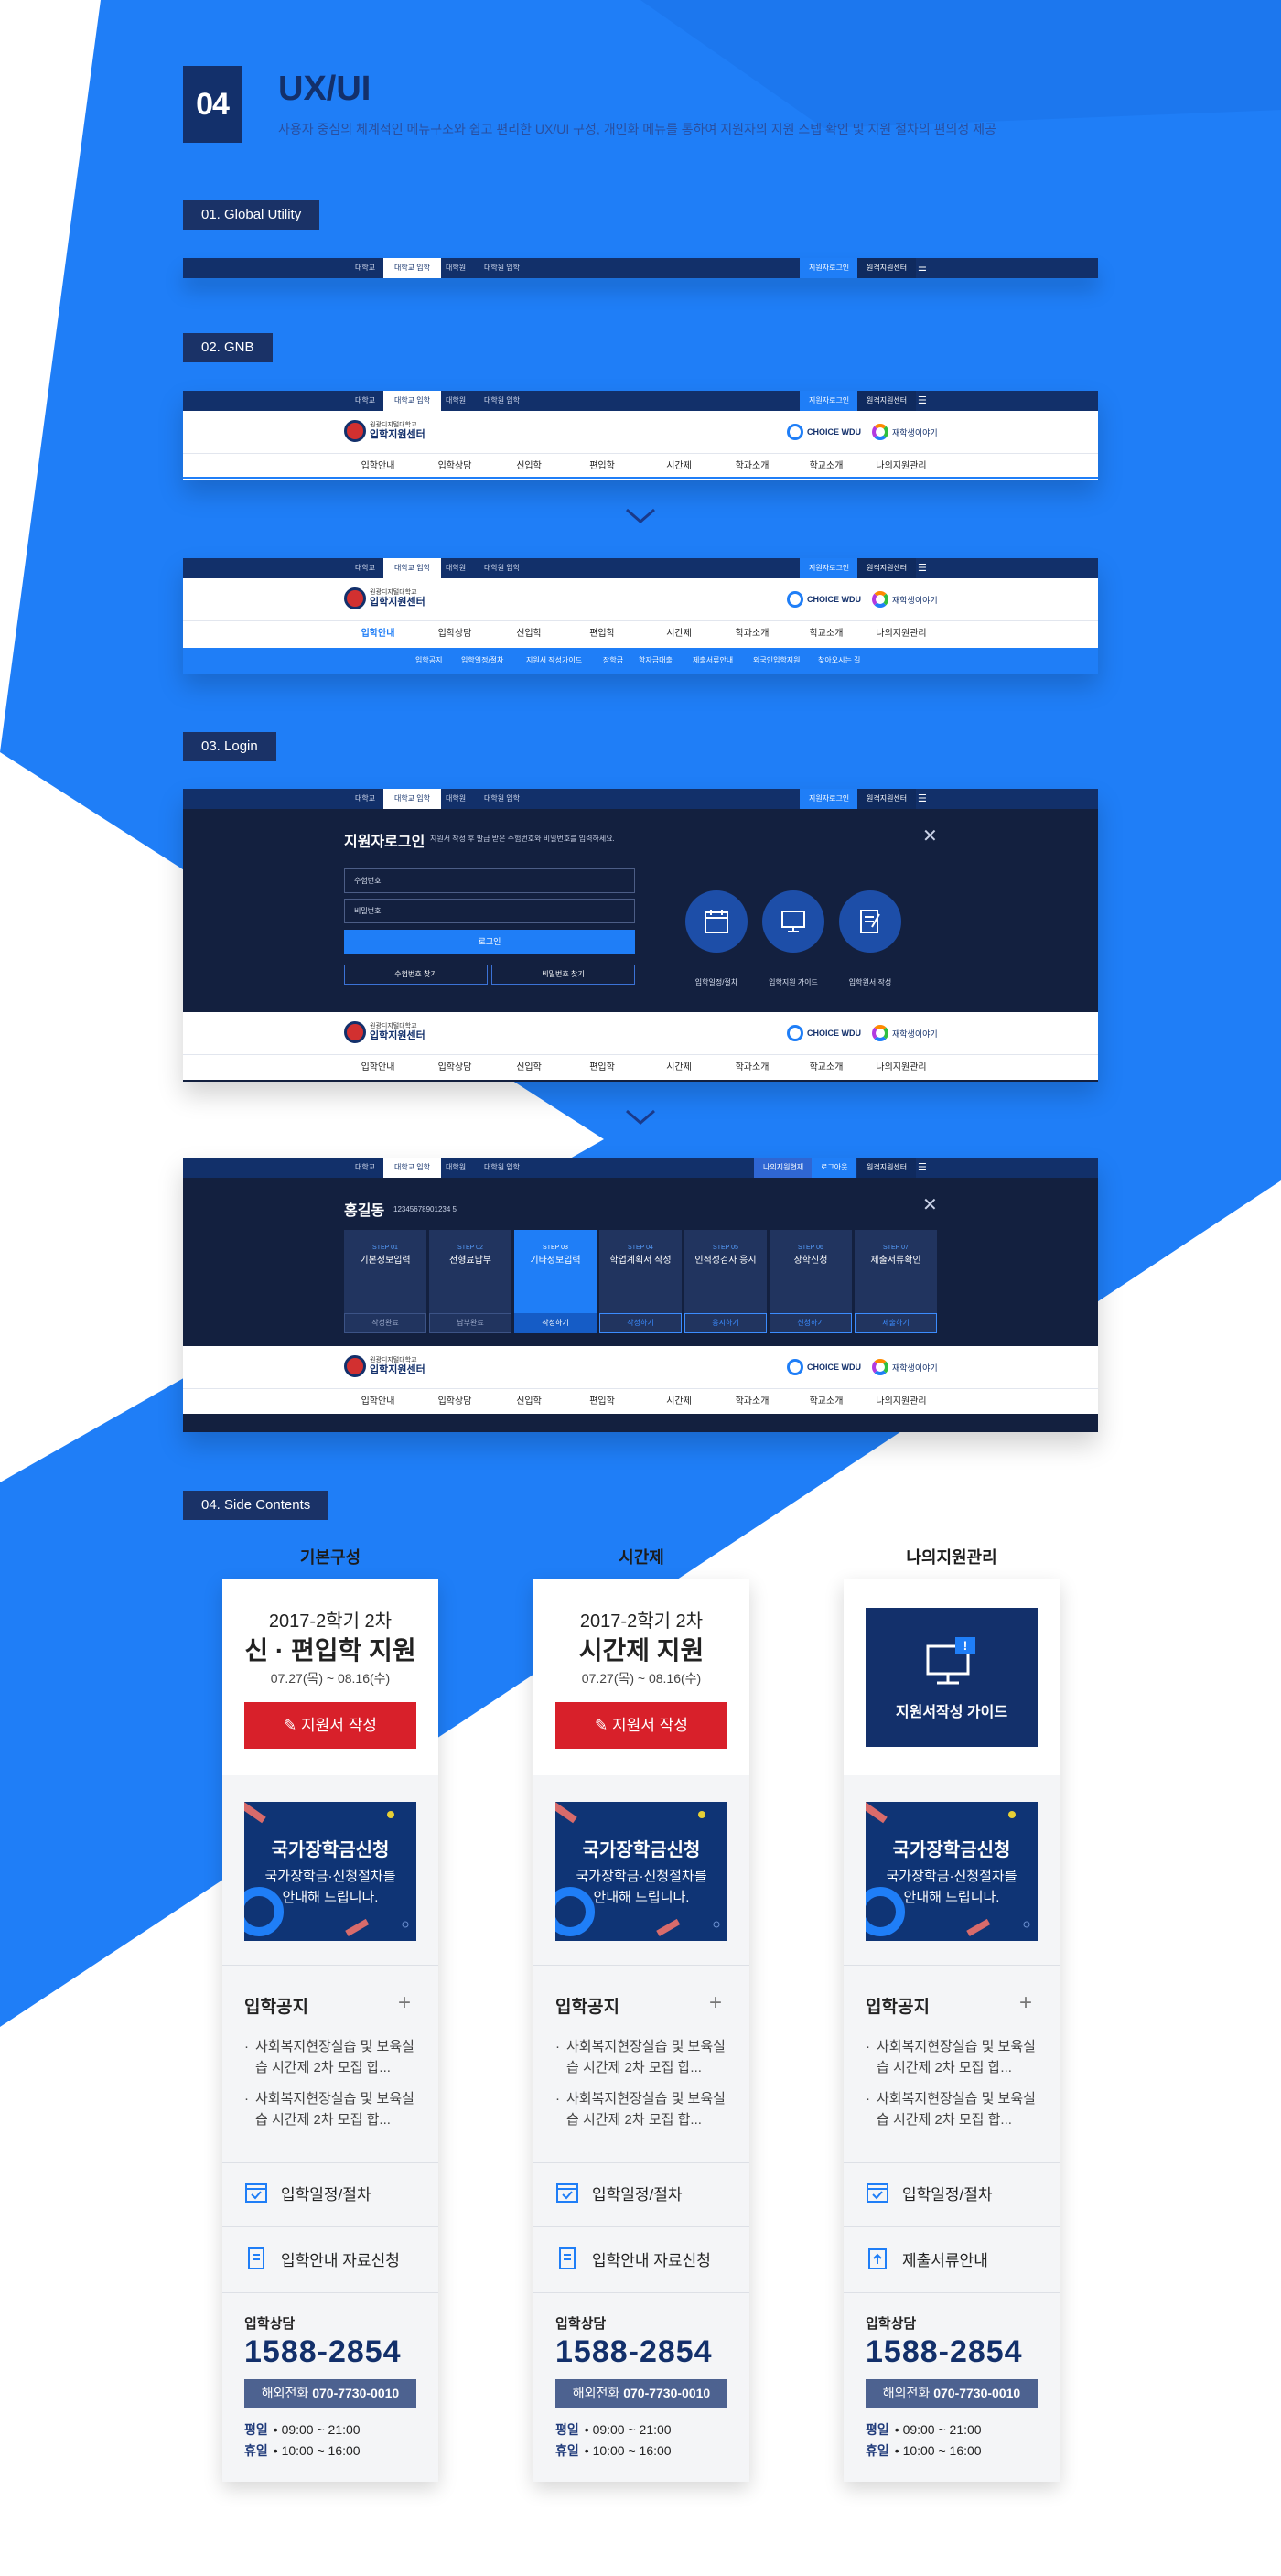 The width and height of the screenshot is (1281, 2576). I want to click on submenu-item: 제출서류안내, so click(713, 661).